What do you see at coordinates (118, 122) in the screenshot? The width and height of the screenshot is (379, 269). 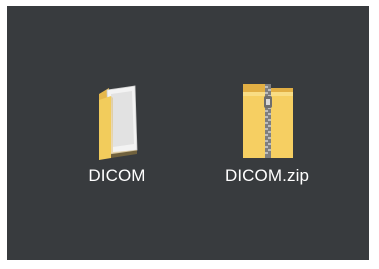 I see `folder-with-documents-icon` at bounding box center [118, 122].